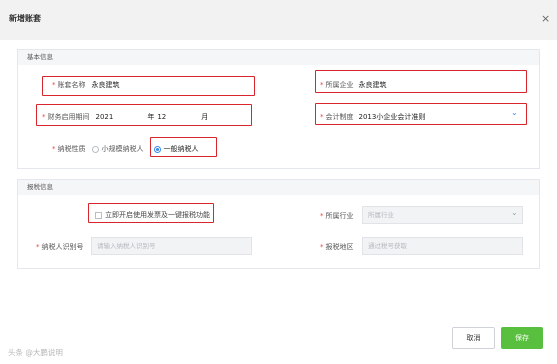 This screenshot has width=557, height=364. I want to click on basic-info-title: 基本信息, so click(278, 57).